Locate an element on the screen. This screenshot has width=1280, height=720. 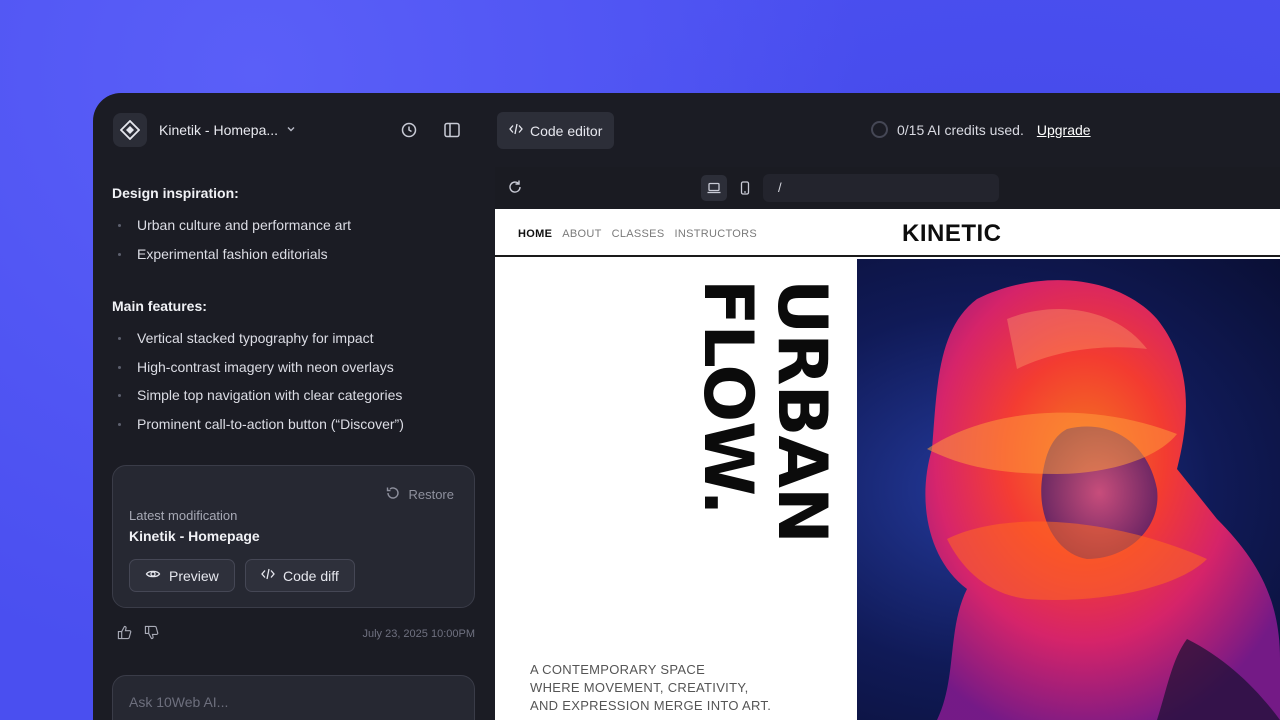
list-item: Vertical stacked typography for impact is located at coordinates (258, 343).